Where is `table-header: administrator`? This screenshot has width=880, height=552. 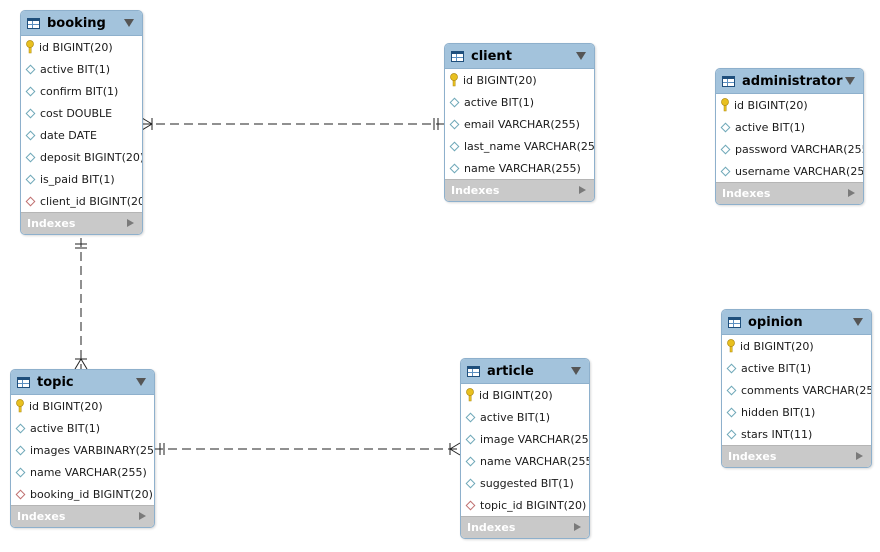
table-header: administrator is located at coordinates (789, 81).